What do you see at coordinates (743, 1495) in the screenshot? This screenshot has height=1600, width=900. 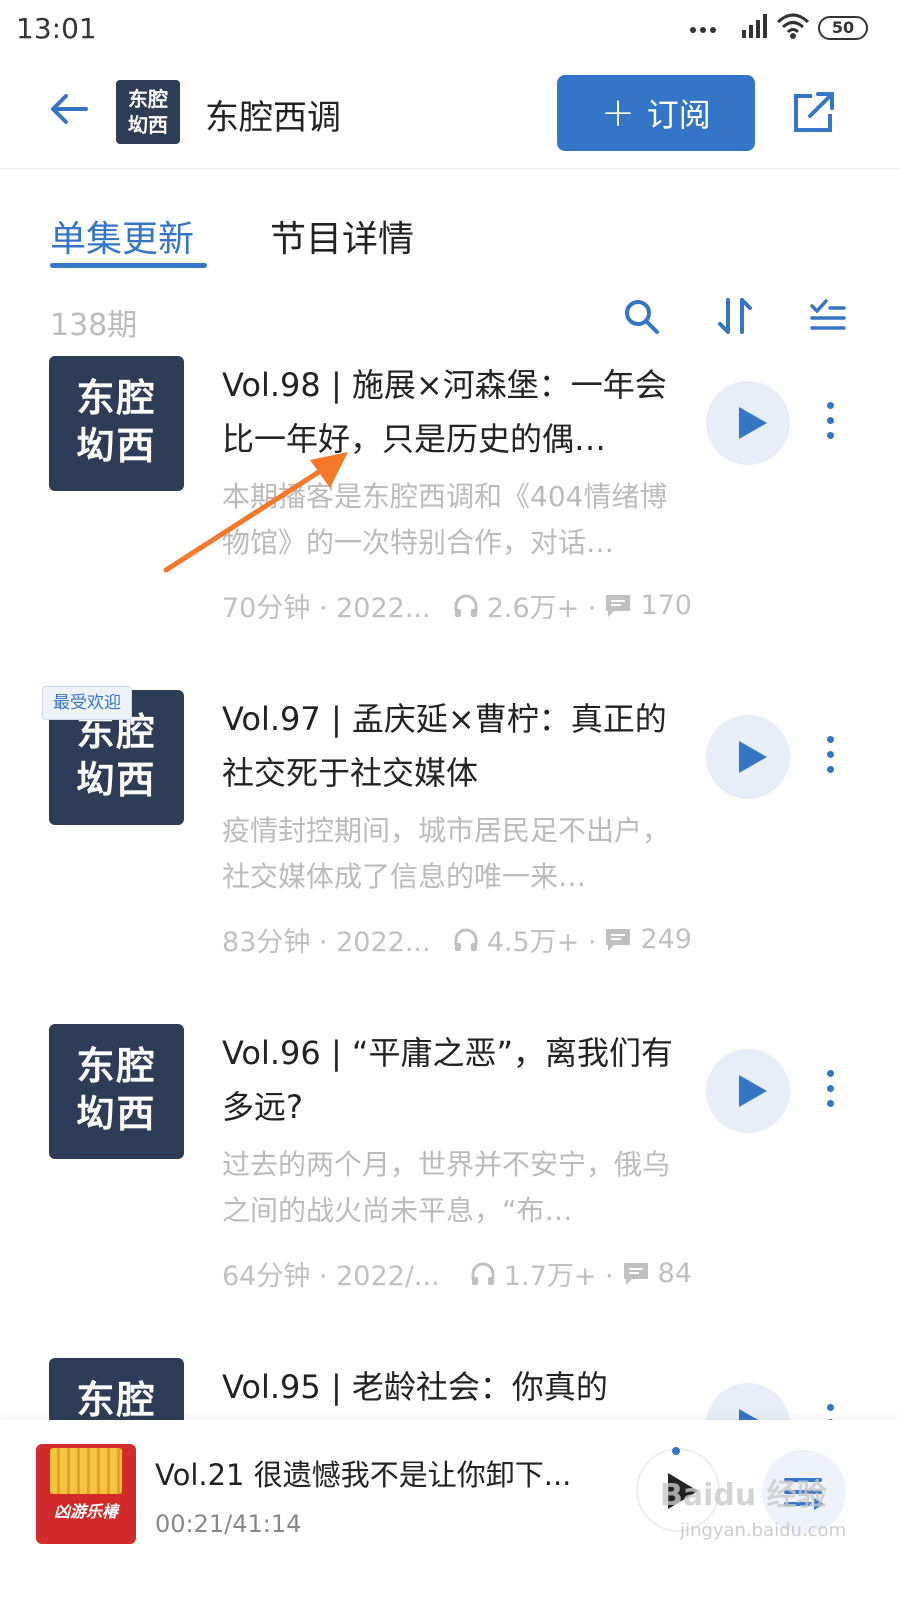 I see `watermark: Baidu 经验` at bounding box center [743, 1495].